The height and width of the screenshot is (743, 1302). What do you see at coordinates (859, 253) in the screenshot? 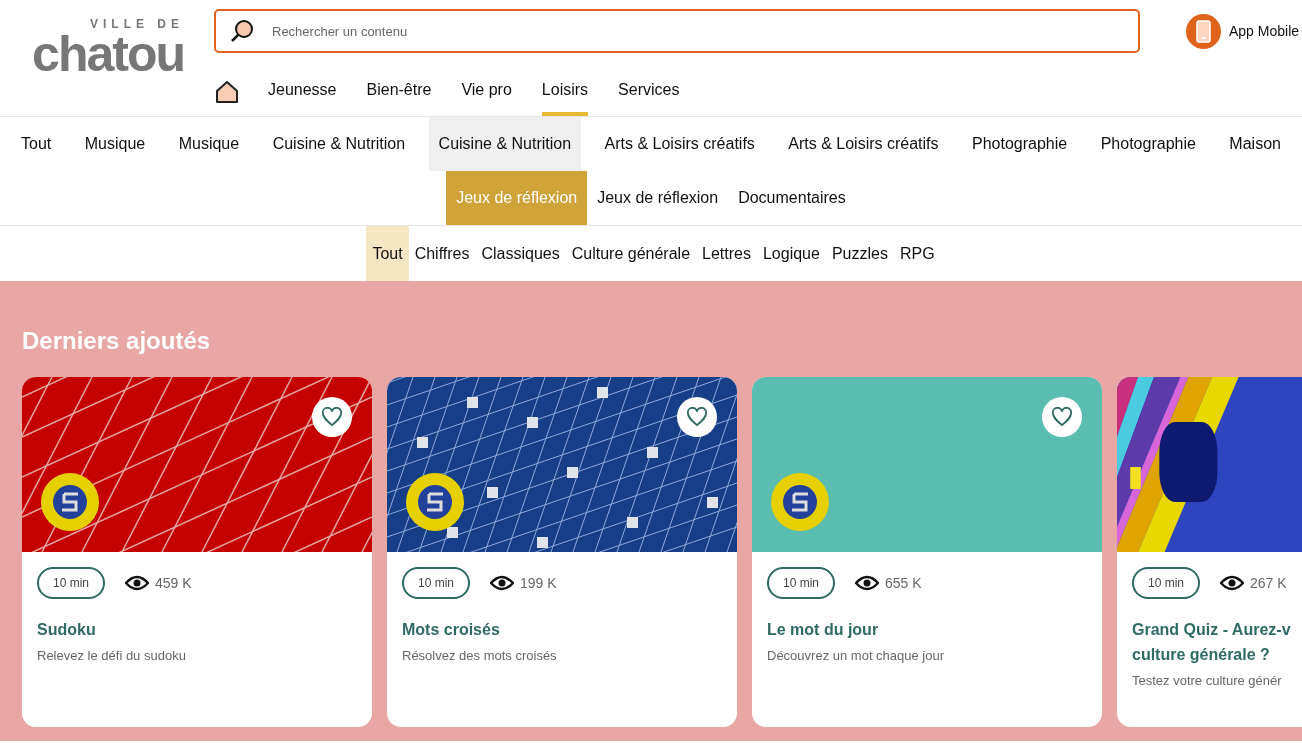
I see `subcategory-tab: Puzzles` at bounding box center [859, 253].